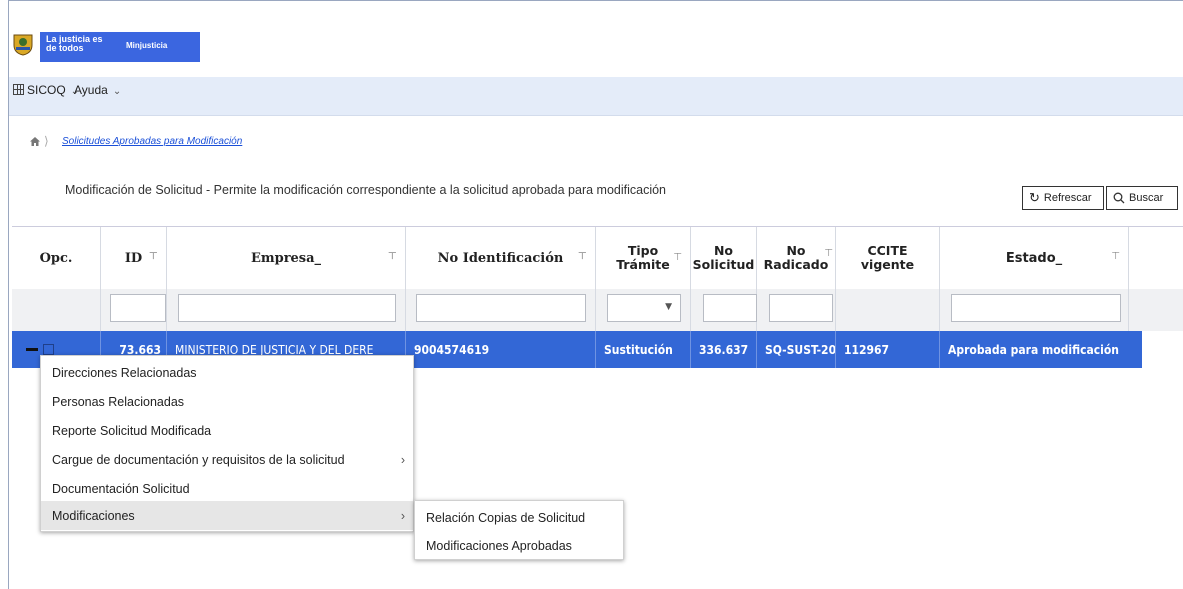 The image size is (1183, 589). I want to click on column-header-ccite: CCITE vigente, so click(888, 258).